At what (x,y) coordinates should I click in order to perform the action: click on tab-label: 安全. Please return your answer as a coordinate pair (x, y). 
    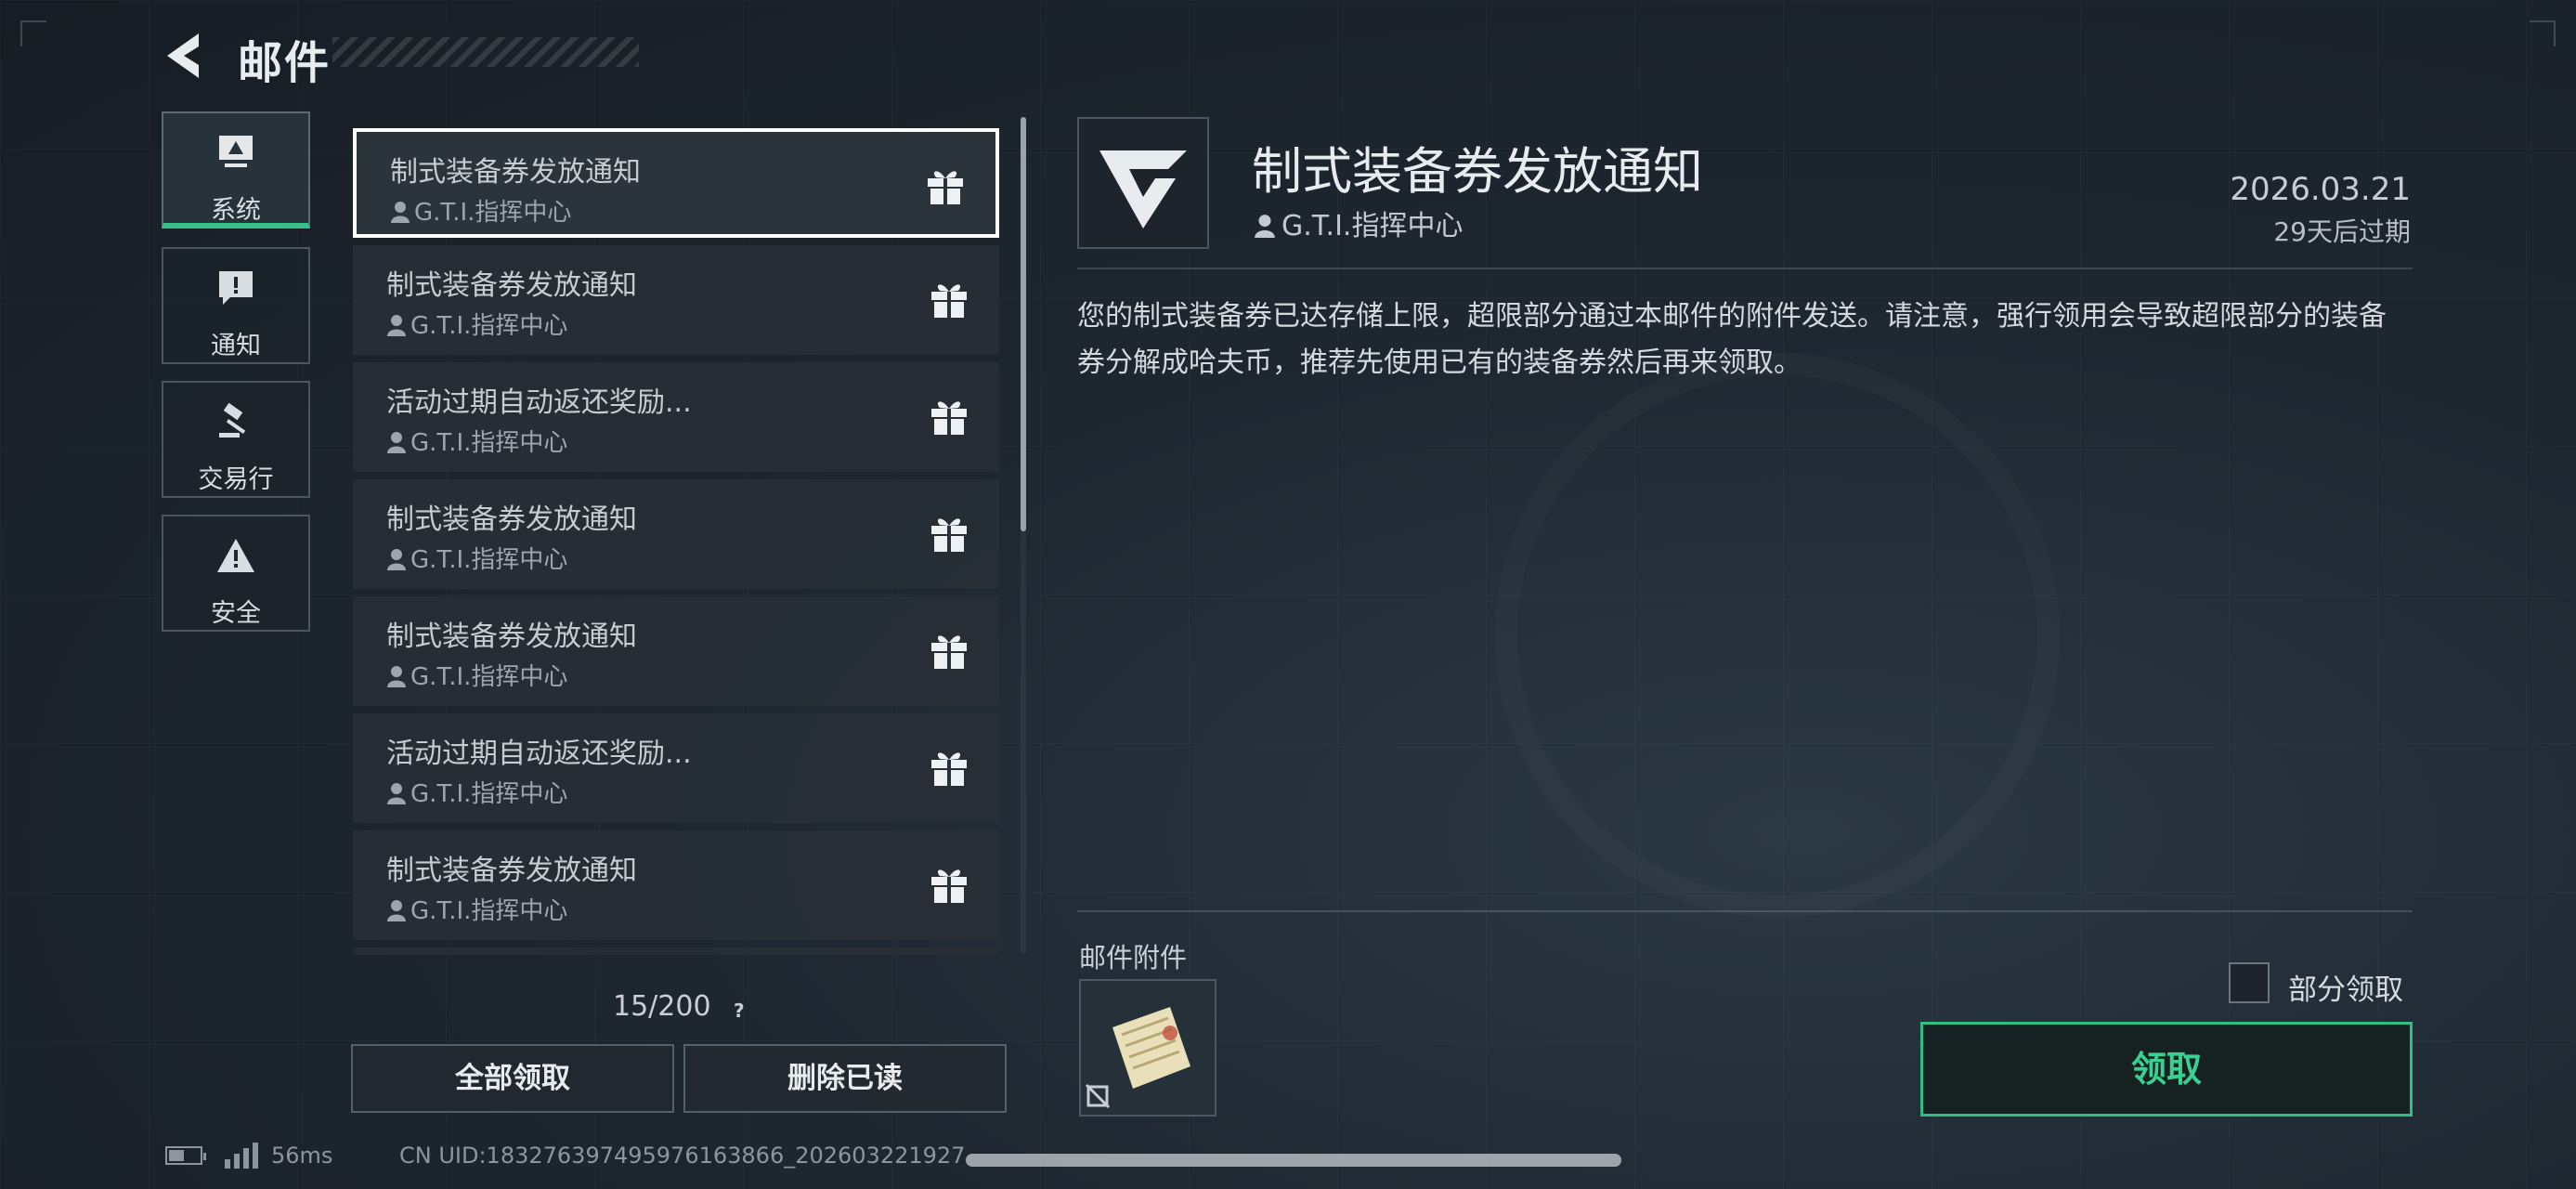
    Looking at the image, I should click on (236, 613).